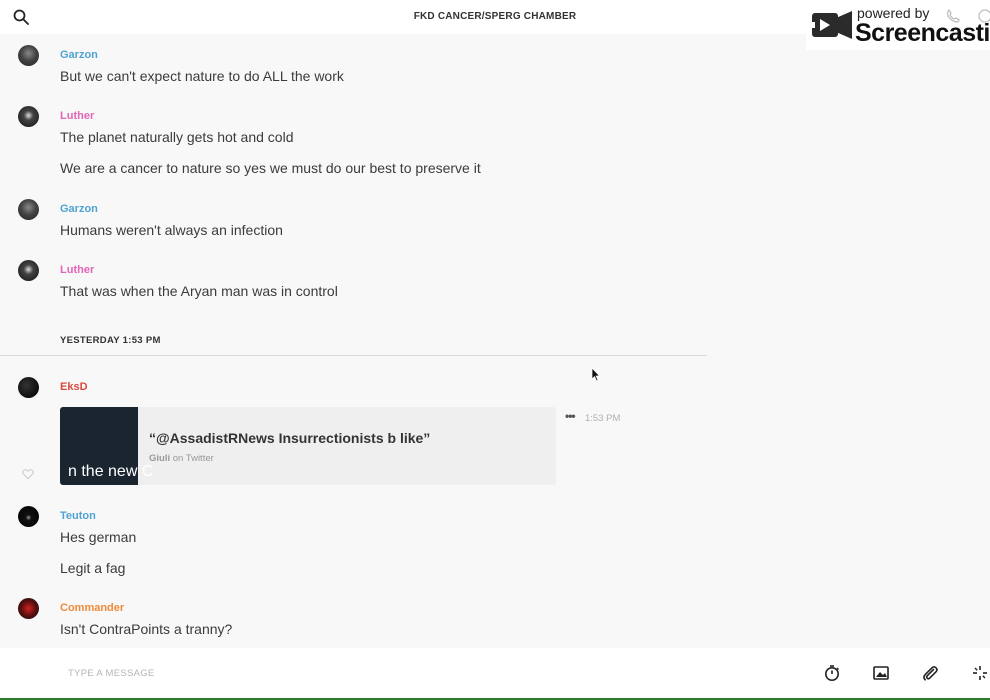 The height and width of the screenshot is (700, 990). Describe the element at coordinates (192, 458) in the screenshot. I see `embed-platform: on Twitter` at that location.